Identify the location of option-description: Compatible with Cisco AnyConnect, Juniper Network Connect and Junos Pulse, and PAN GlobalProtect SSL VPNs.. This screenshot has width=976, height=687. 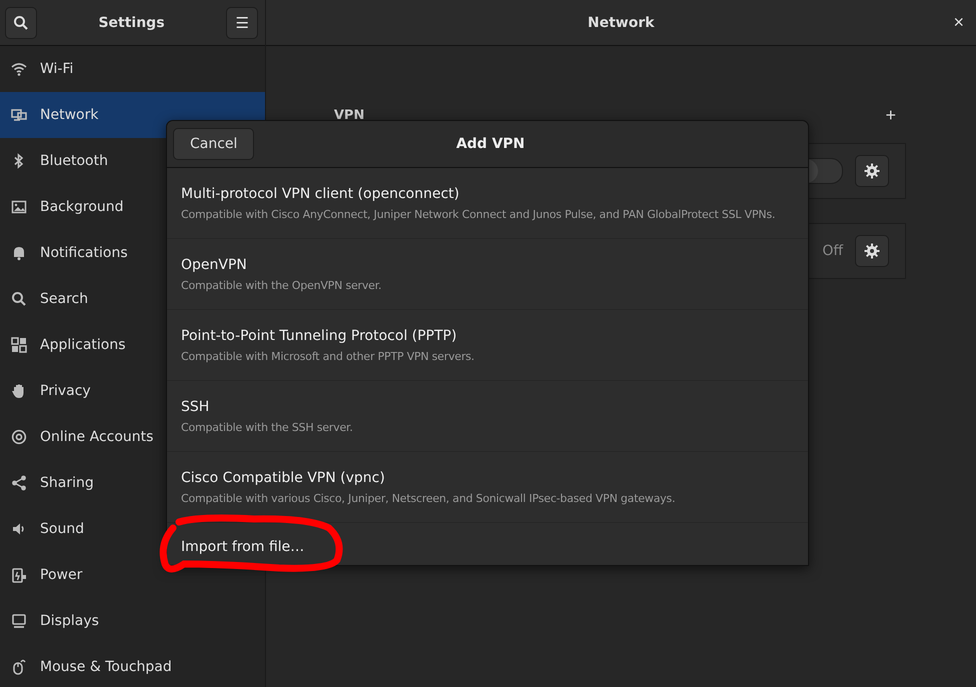
(478, 214).